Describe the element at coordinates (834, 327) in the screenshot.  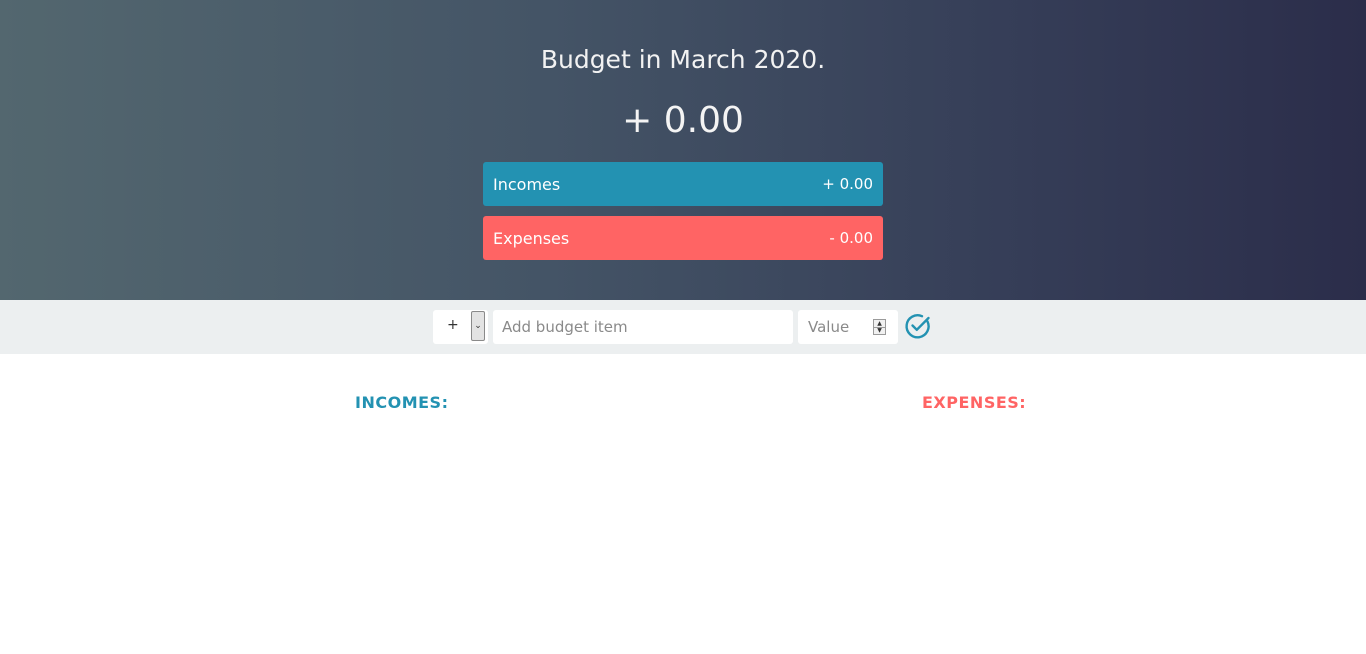
I see `value-input` at that location.